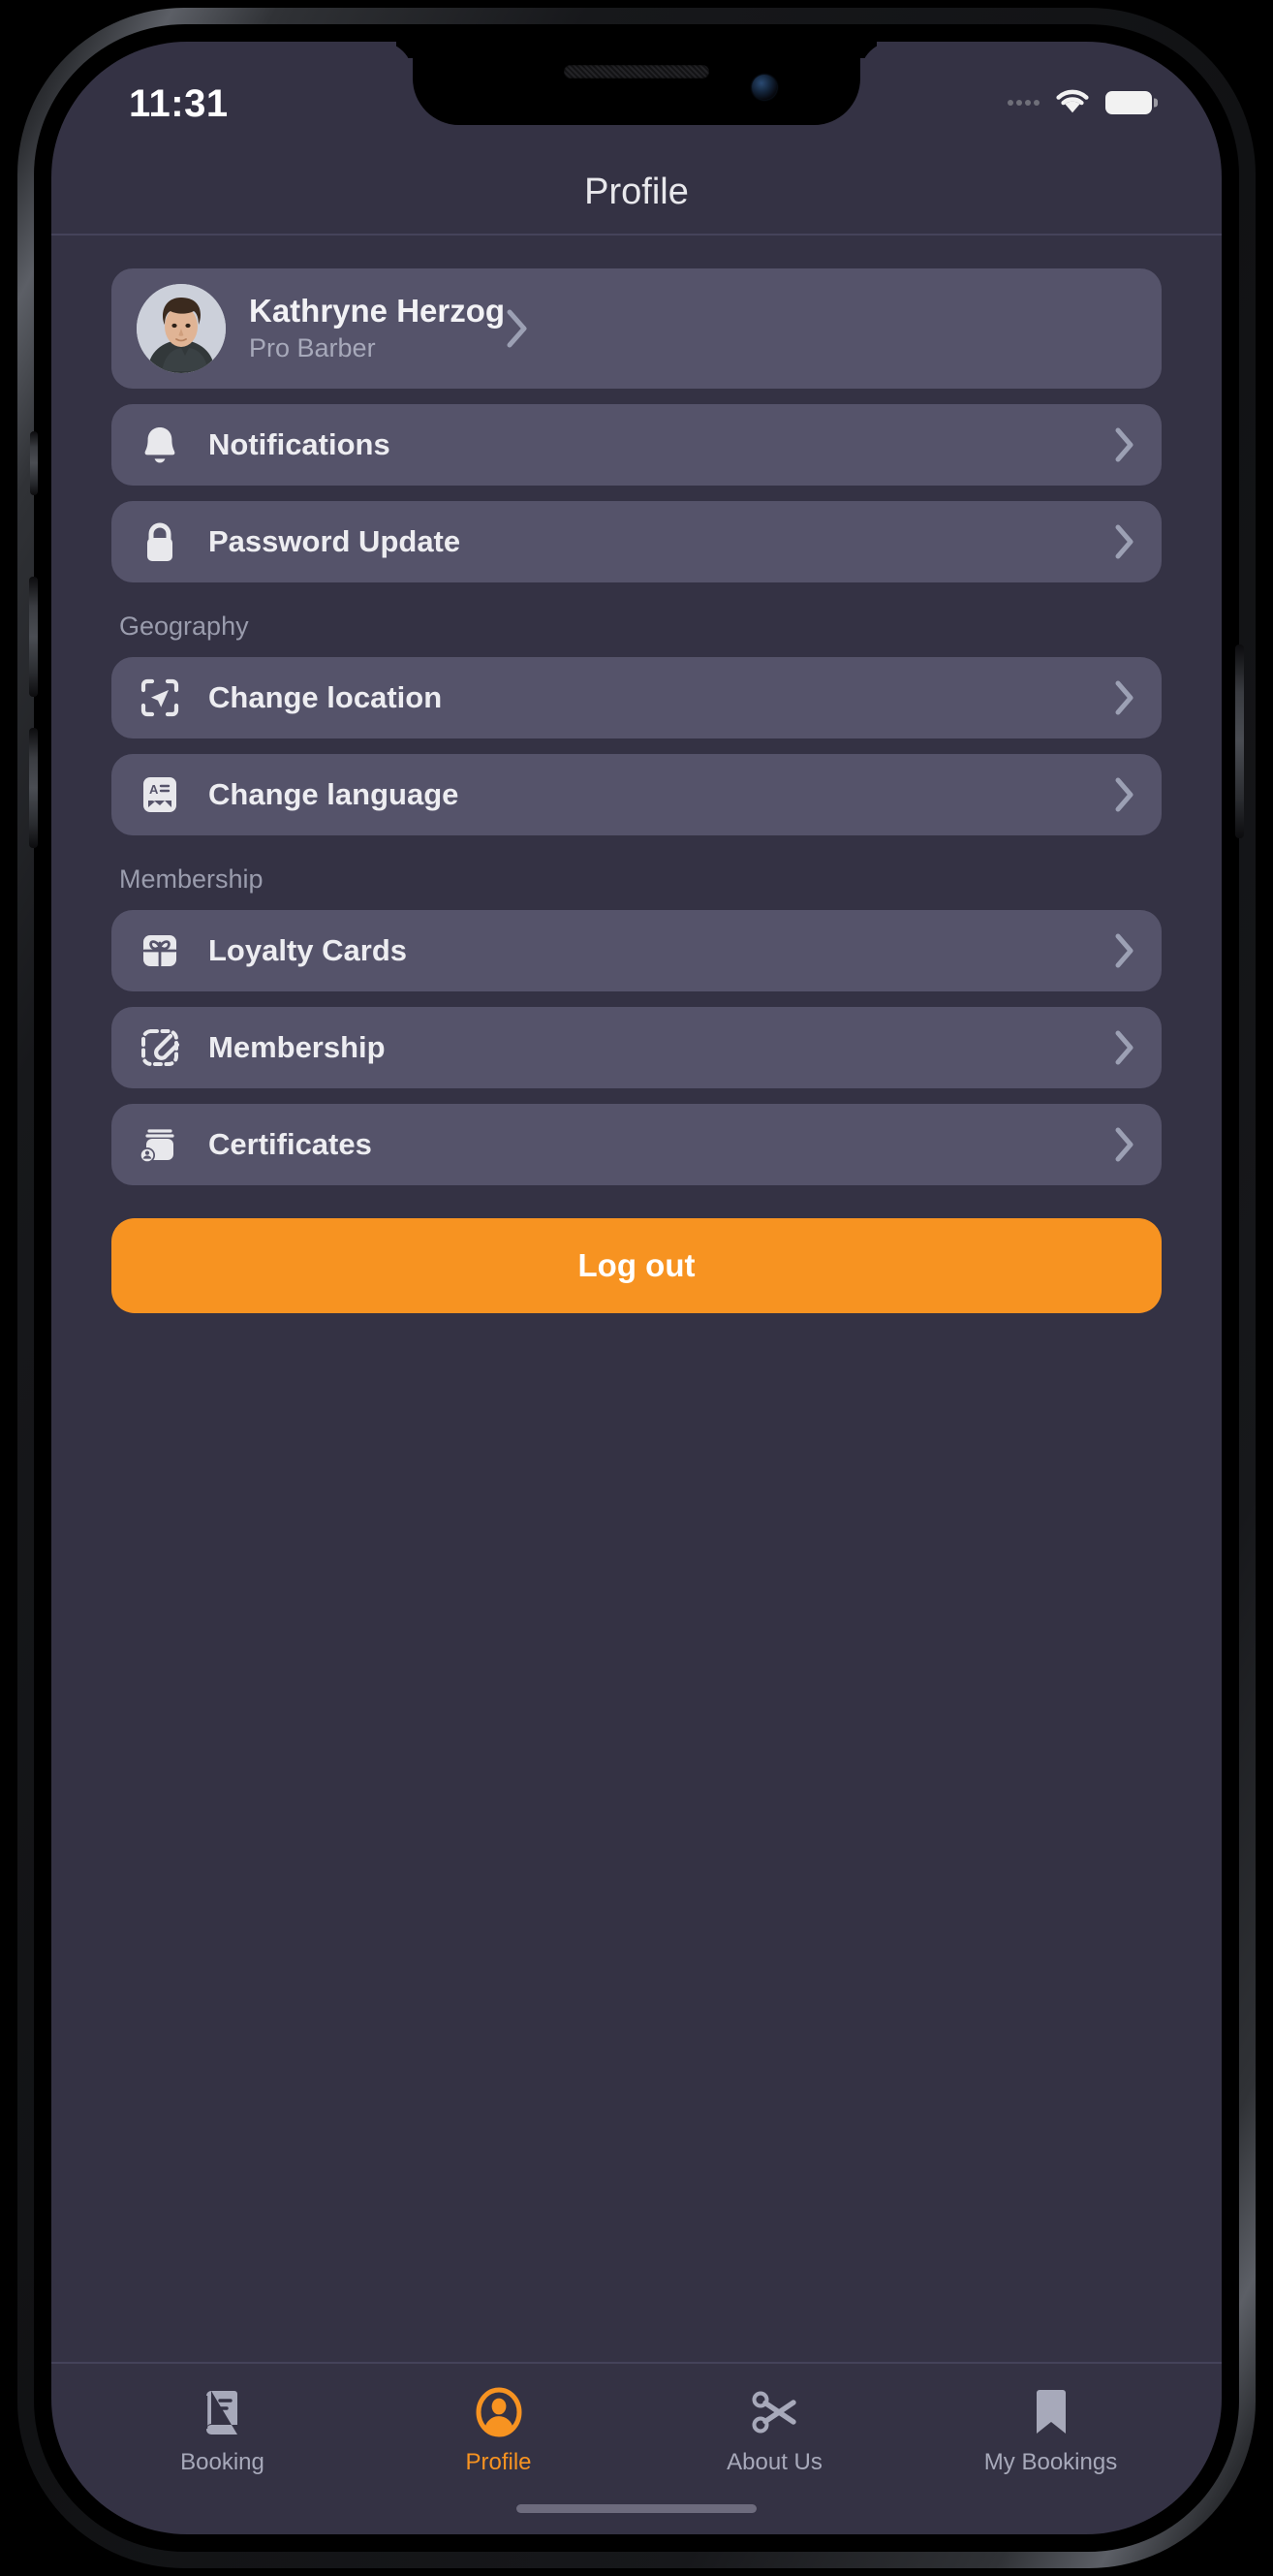  Describe the element at coordinates (636, 328) in the screenshot. I see `profile-card: Kathryne Herzog Pro Barber` at that location.